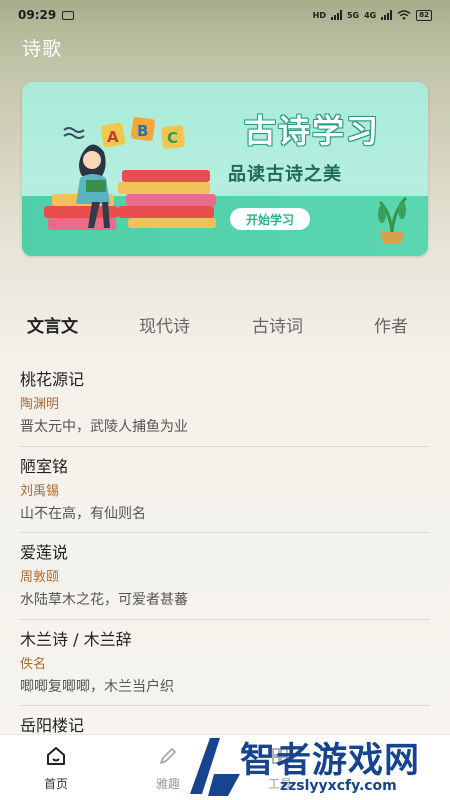 The image size is (450, 800). Describe the element at coordinates (391, 324) in the screenshot. I see `tab-authors: 作者` at that location.